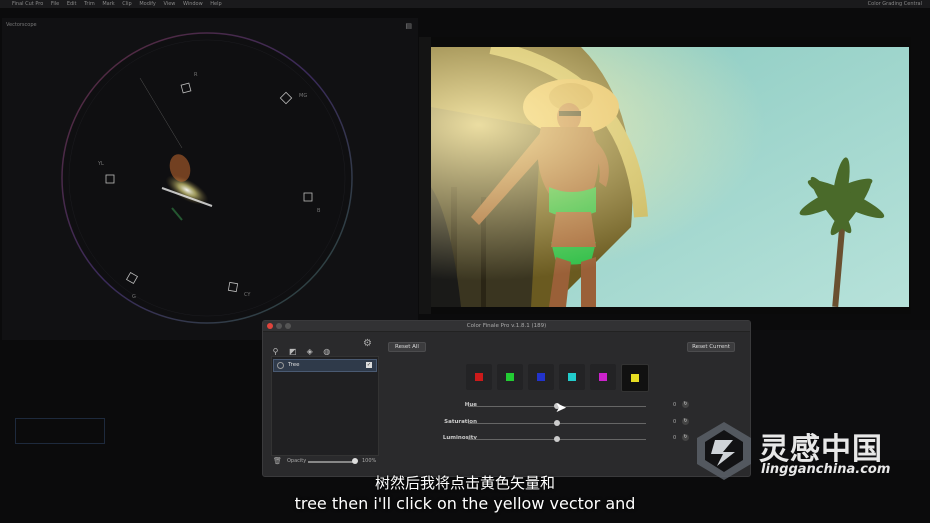  What do you see at coordinates (367, 343) in the screenshot?
I see `gear-icon: ⚙` at bounding box center [367, 343].